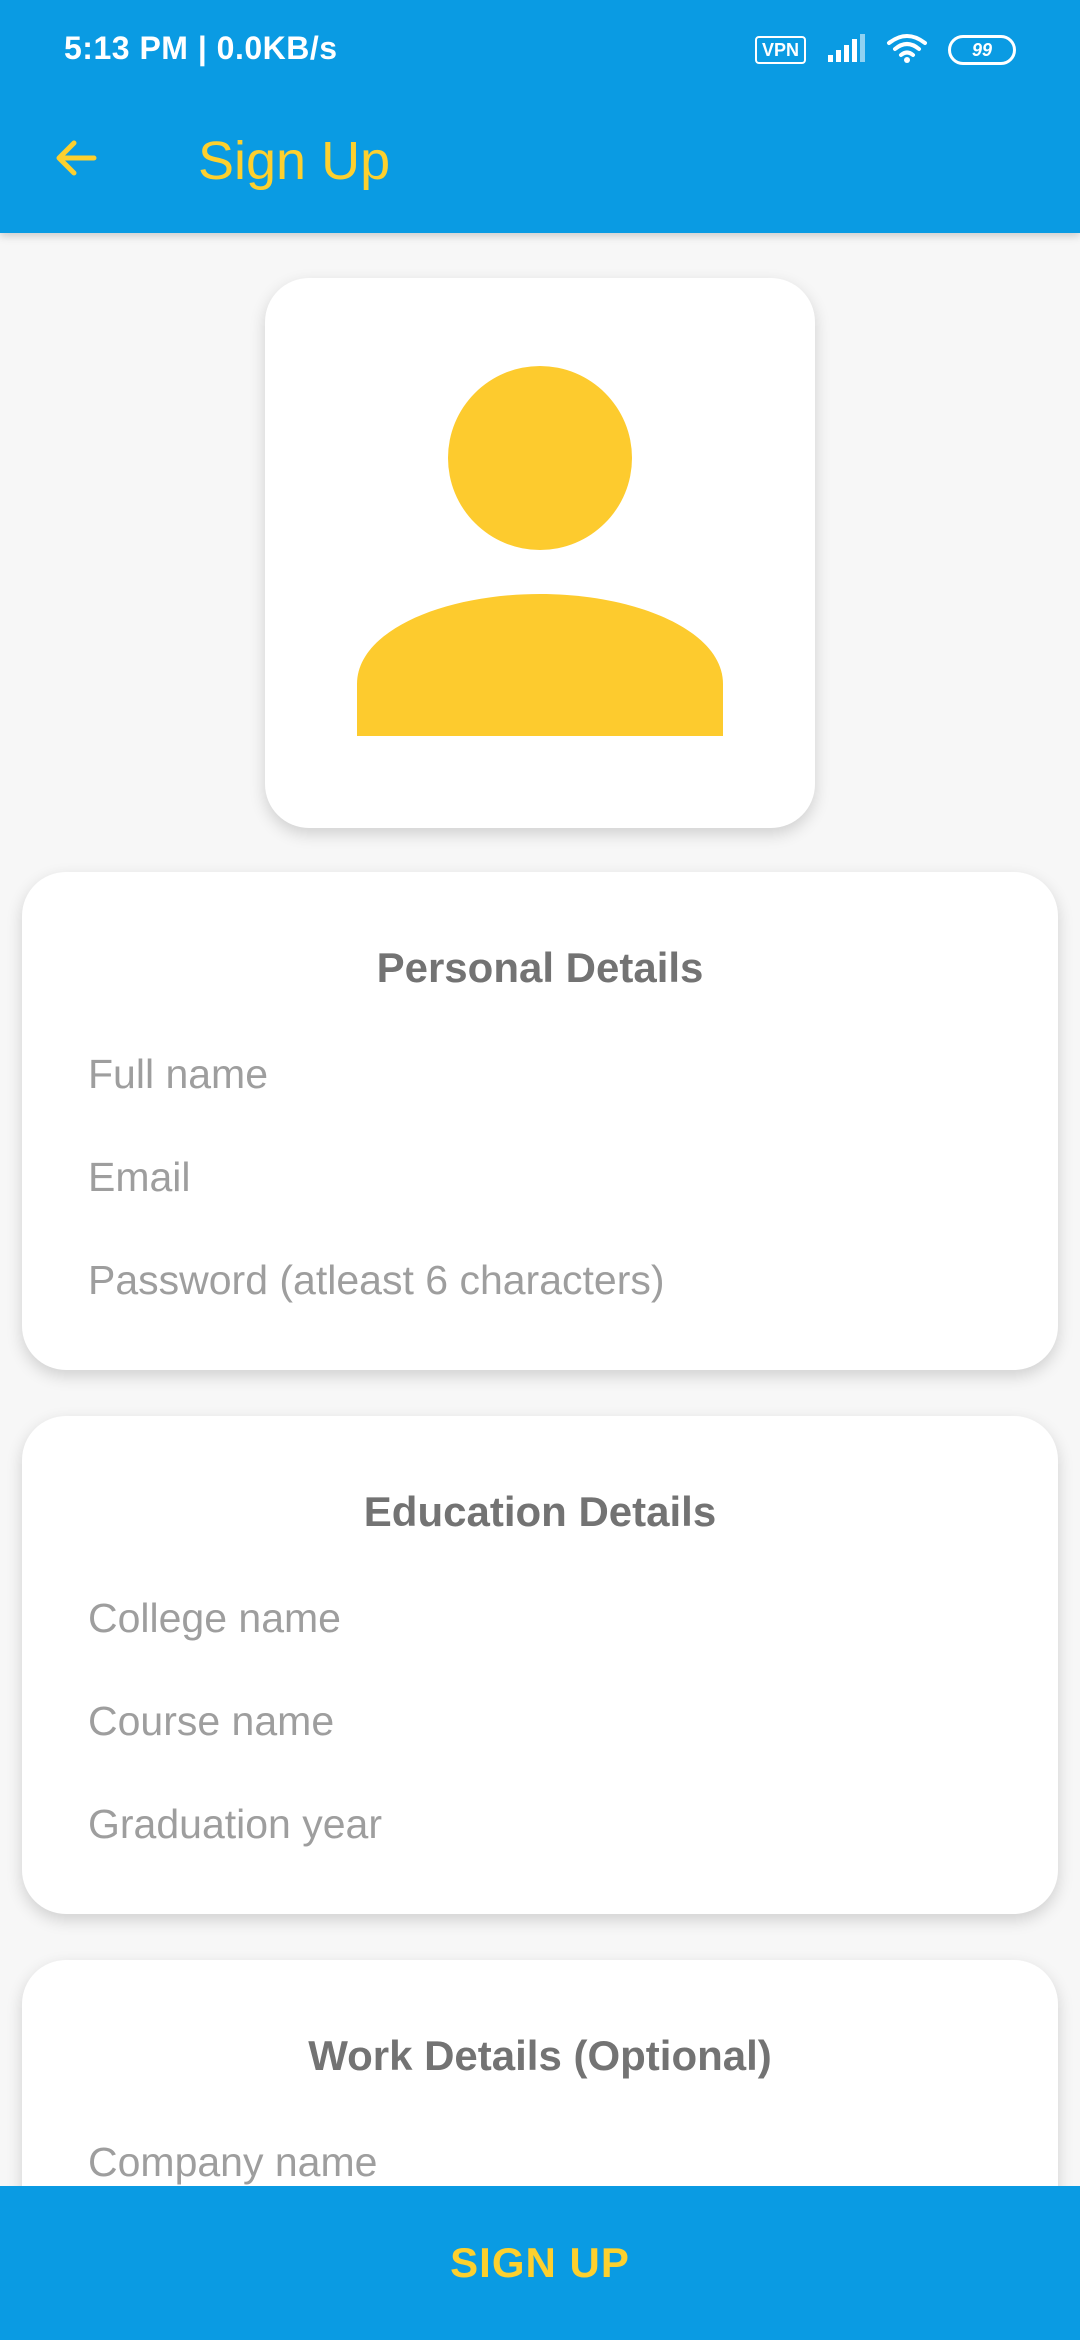 The height and width of the screenshot is (2340, 1080). I want to click on app-bar: Sign Up, so click(540, 166).